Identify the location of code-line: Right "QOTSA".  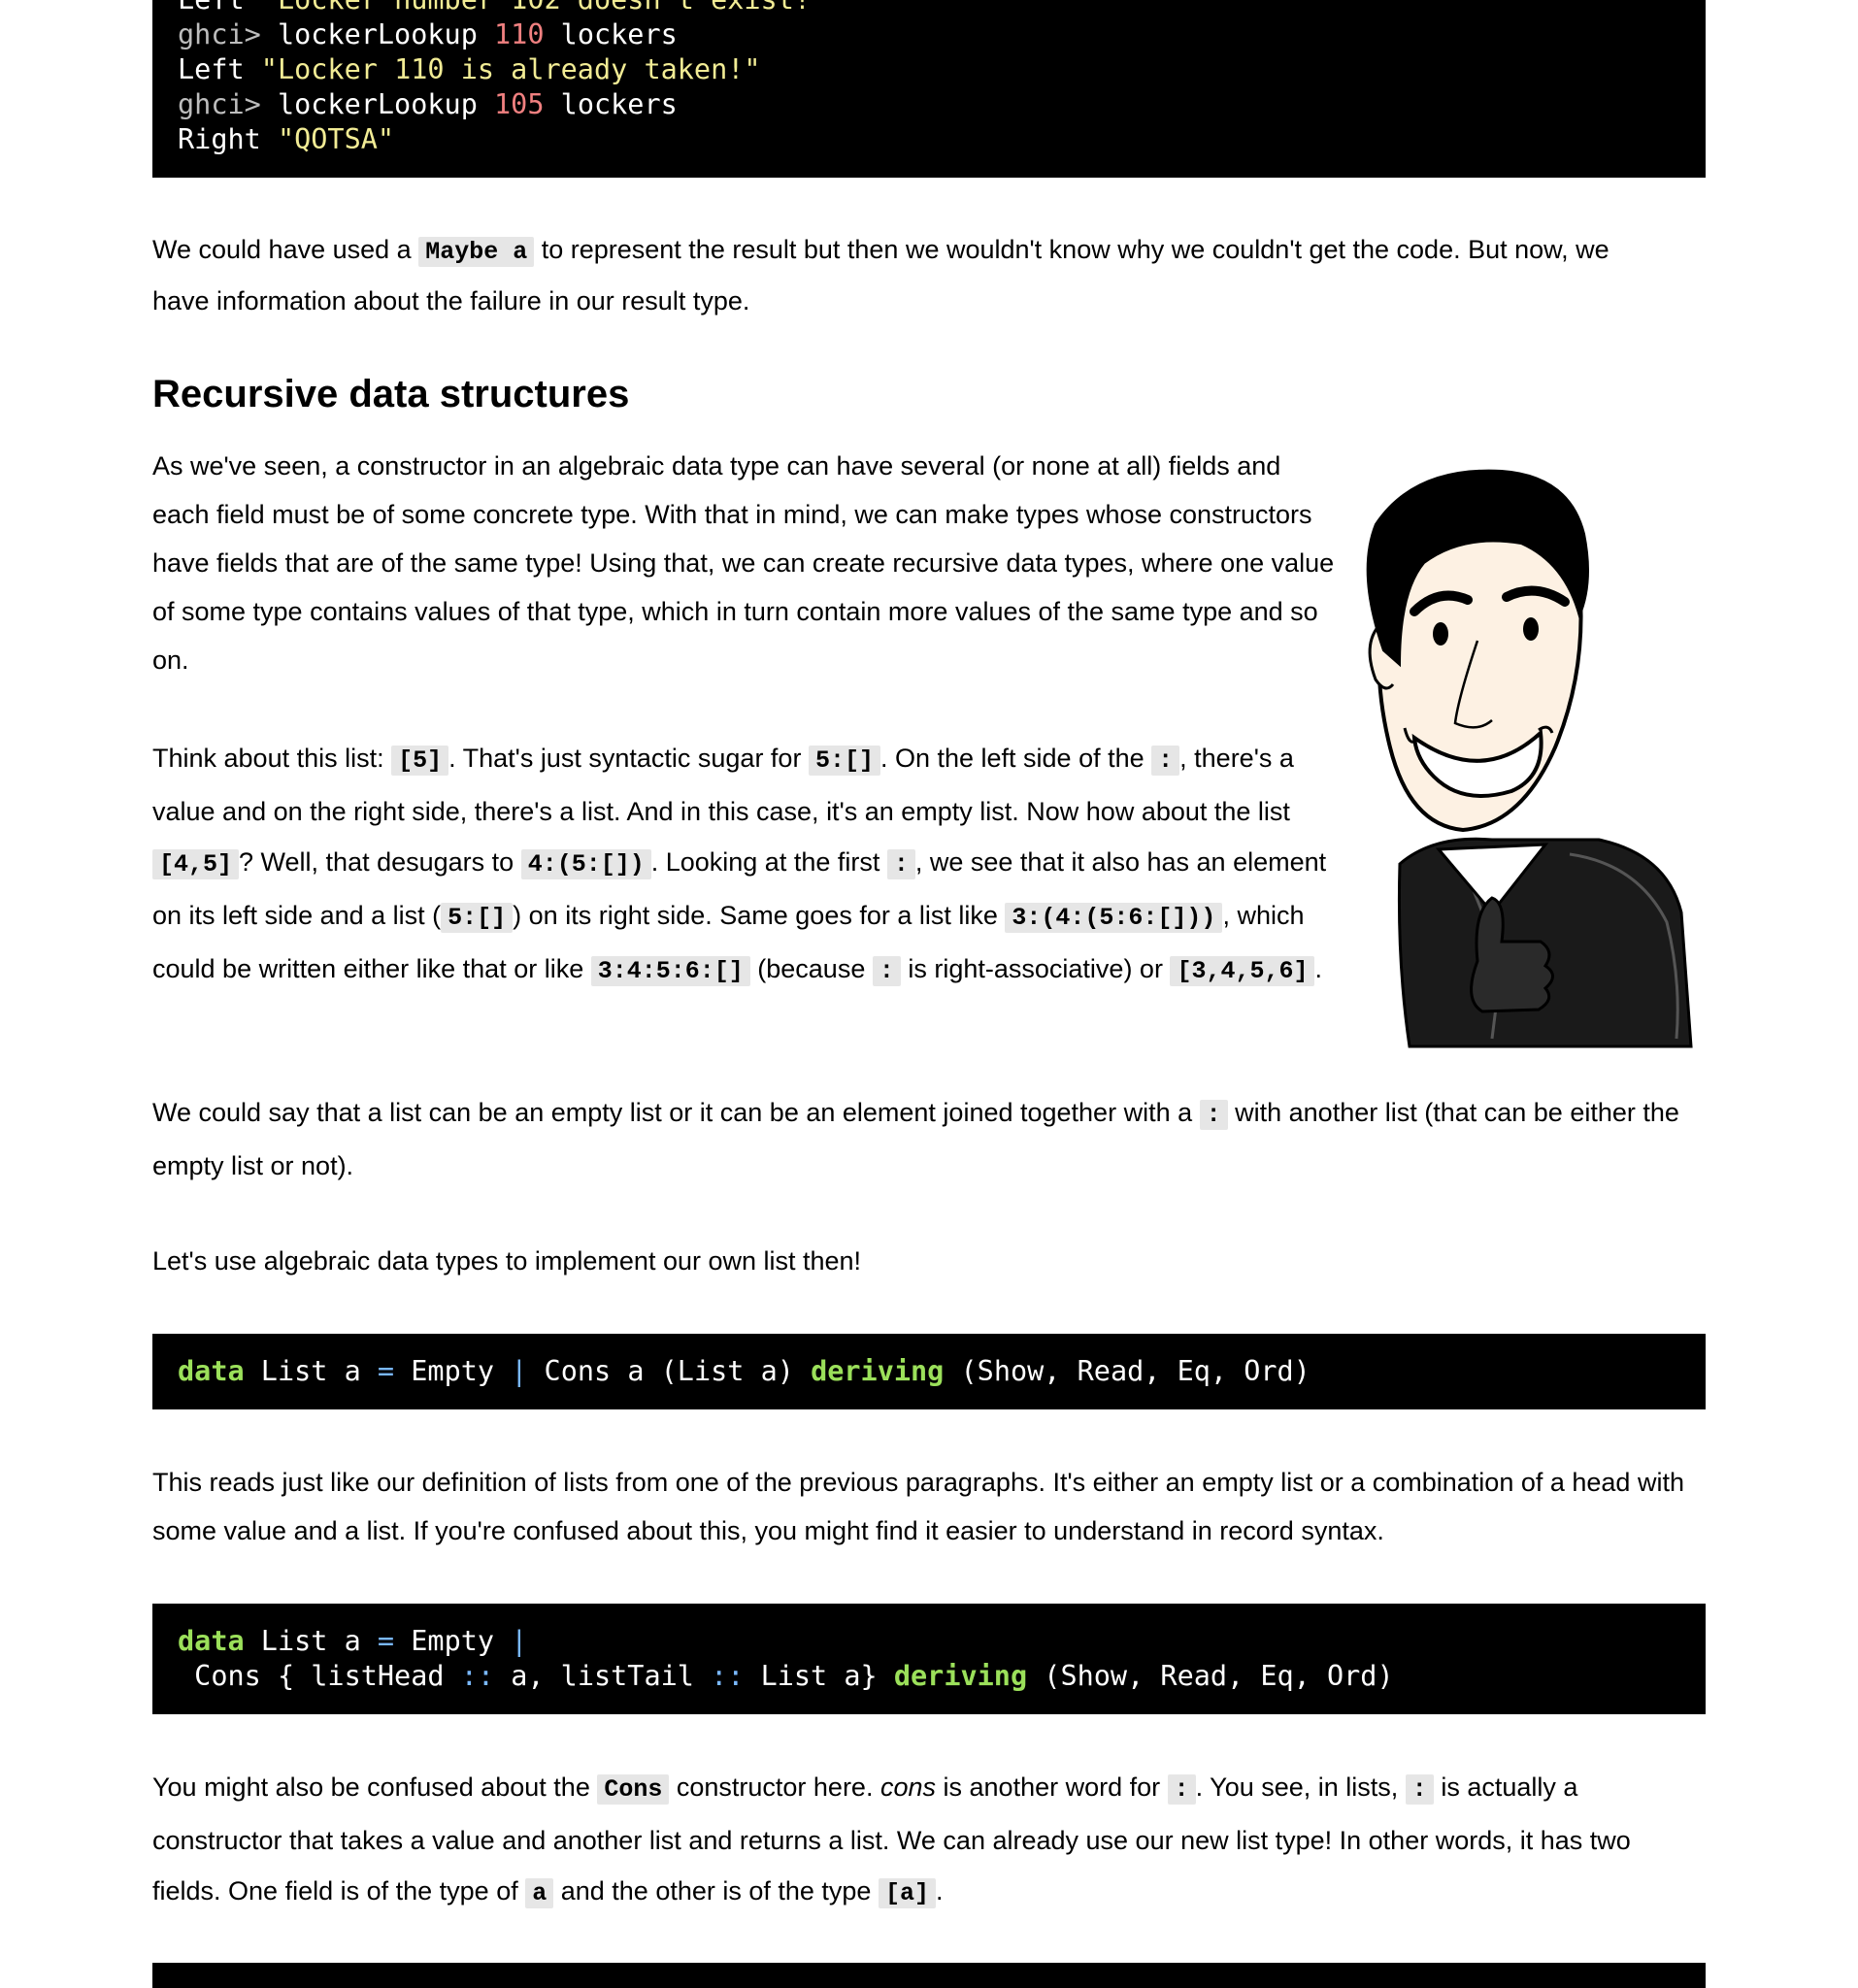
(286, 139).